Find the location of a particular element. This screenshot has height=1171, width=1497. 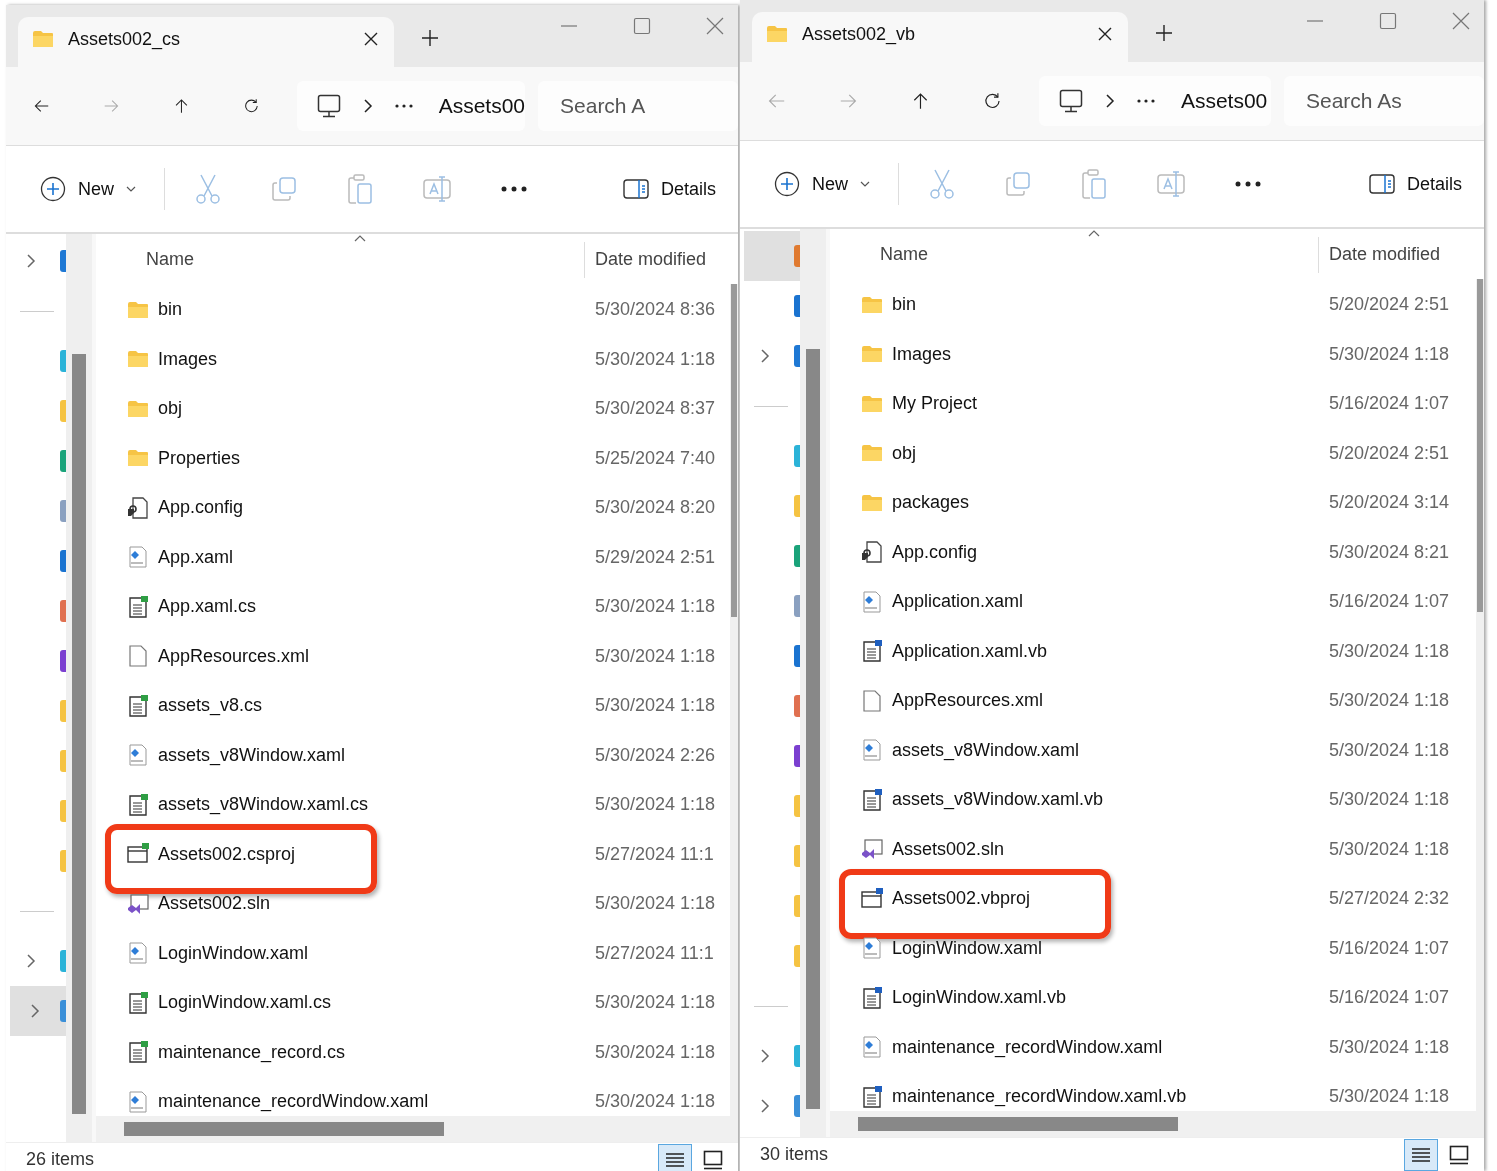

date-modified: 5/27/2024 11:1 is located at coordinates (654, 854).